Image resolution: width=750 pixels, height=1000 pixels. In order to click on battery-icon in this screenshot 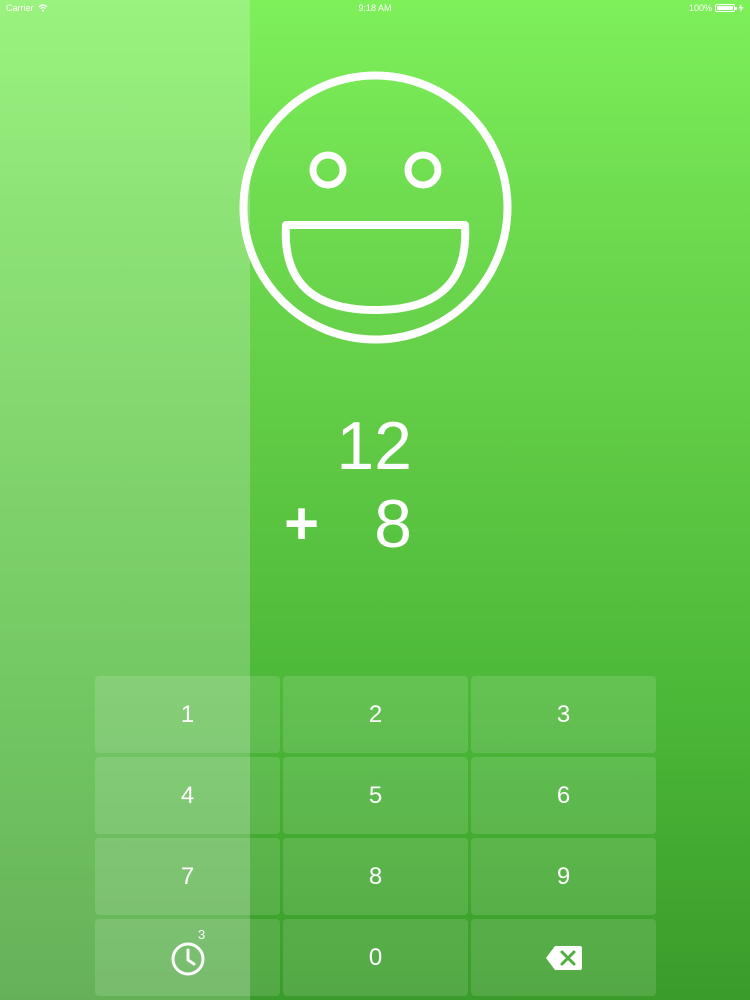, I will do `click(726, 8)`.